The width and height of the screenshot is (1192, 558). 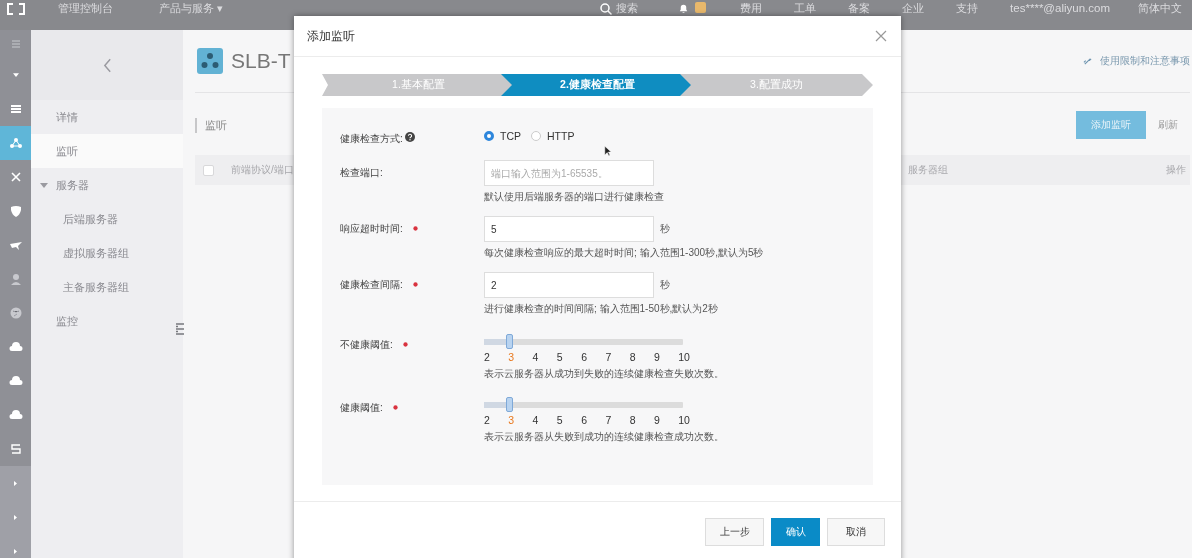 I want to click on field-label: 健康检查方式:, so click(x=371, y=139).